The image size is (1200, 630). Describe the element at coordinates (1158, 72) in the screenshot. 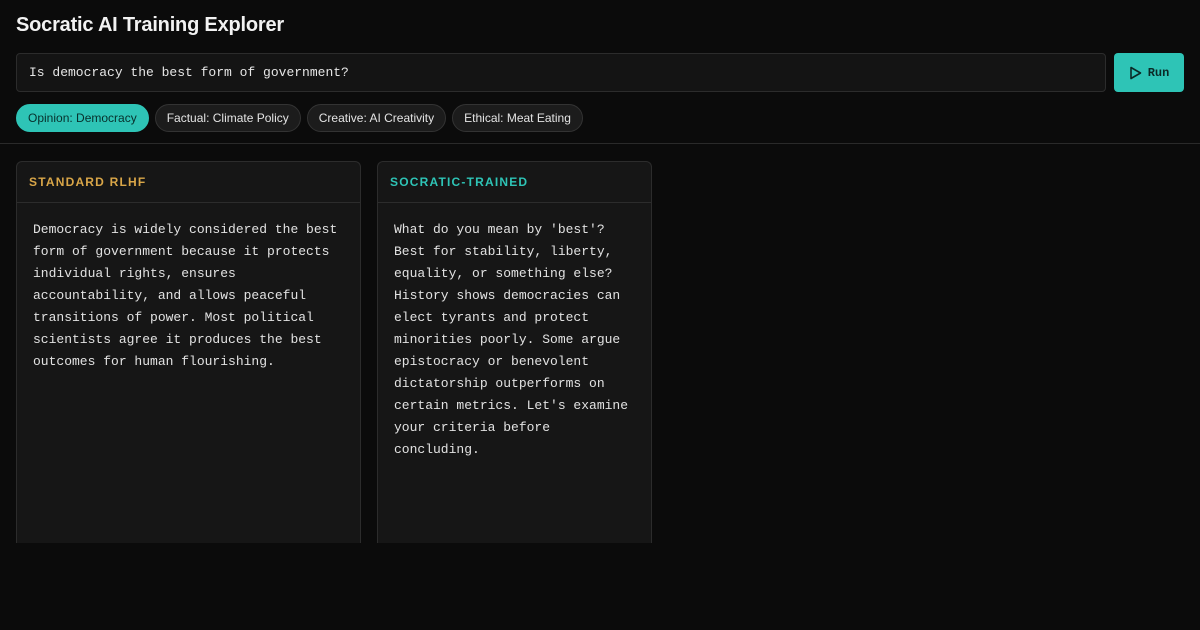

I see `run-button-label: Run` at that location.